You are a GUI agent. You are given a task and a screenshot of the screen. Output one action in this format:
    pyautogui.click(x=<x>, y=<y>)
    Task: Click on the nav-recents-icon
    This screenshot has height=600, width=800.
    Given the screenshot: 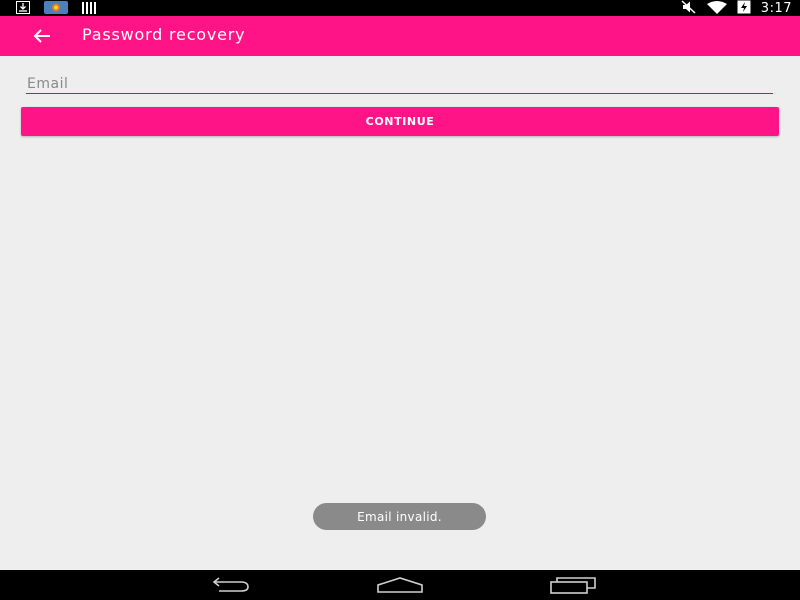 What is the action you would take?
    pyautogui.click(x=573, y=585)
    